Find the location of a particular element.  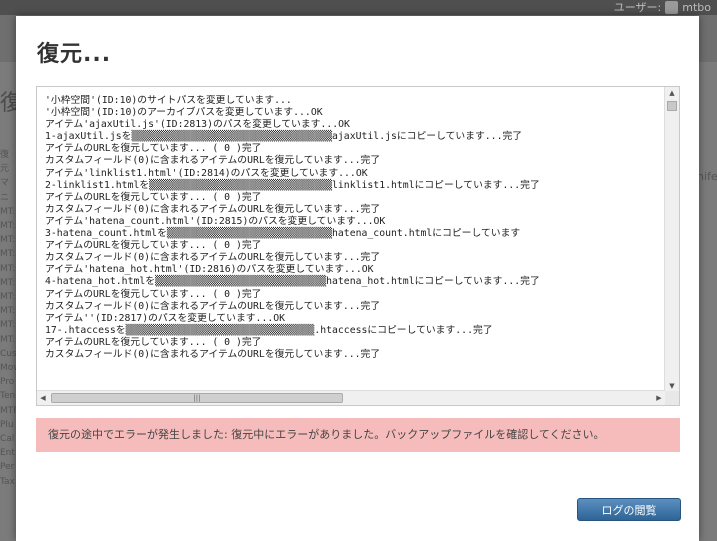

background-sidebar-item: MTP is located at coordinates (8, 410).